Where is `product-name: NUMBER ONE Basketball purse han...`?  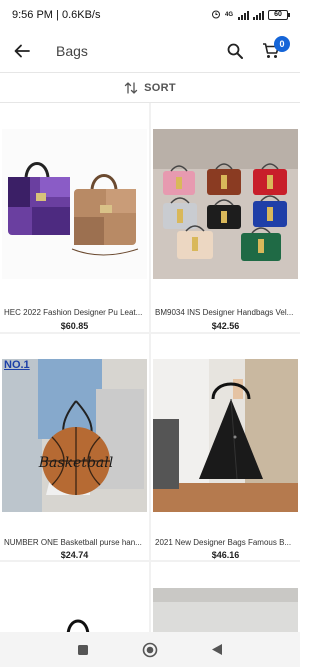 product-name: NUMBER ONE Basketball purse han... is located at coordinates (73, 542).